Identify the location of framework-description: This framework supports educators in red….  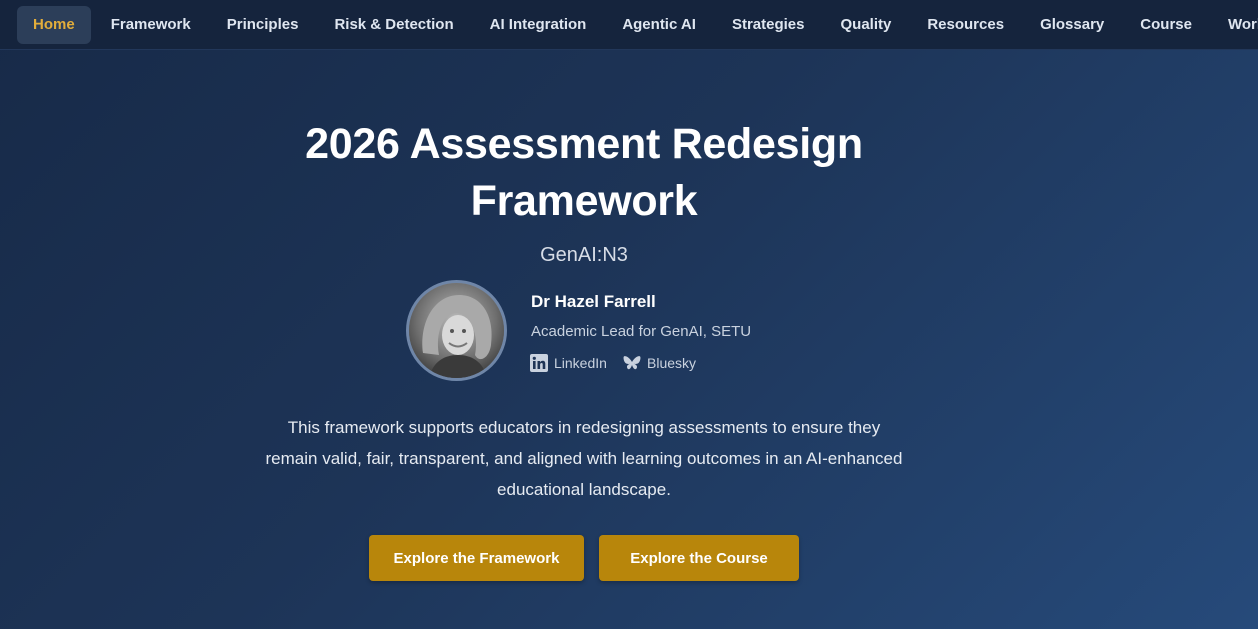
(584, 458).